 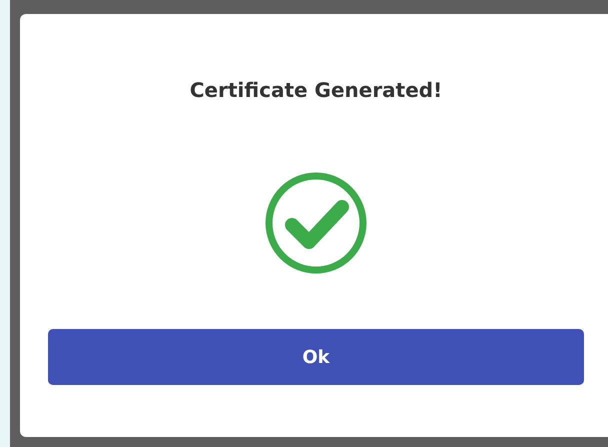 What do you see at coordinates (316, 223) in the screenshot?
I see `check-circle-icon` at bounding box center [316, 223].